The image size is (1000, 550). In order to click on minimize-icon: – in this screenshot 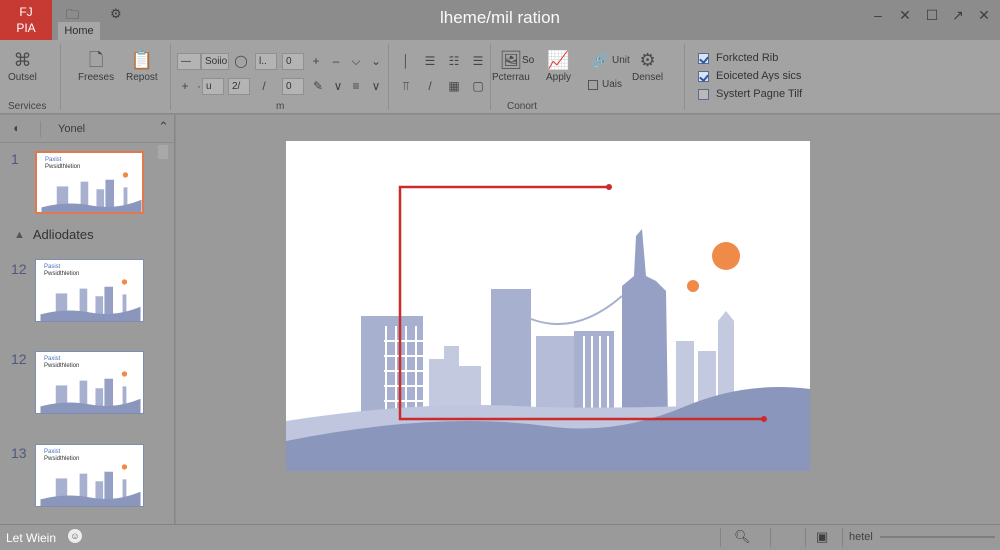, I will do `click(878, 17)`.